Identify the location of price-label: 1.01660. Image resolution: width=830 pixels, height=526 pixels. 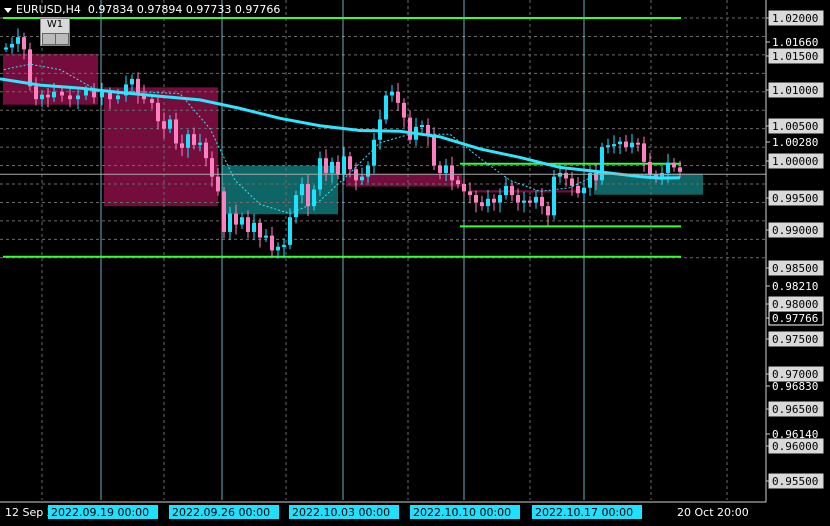
(795, 42).